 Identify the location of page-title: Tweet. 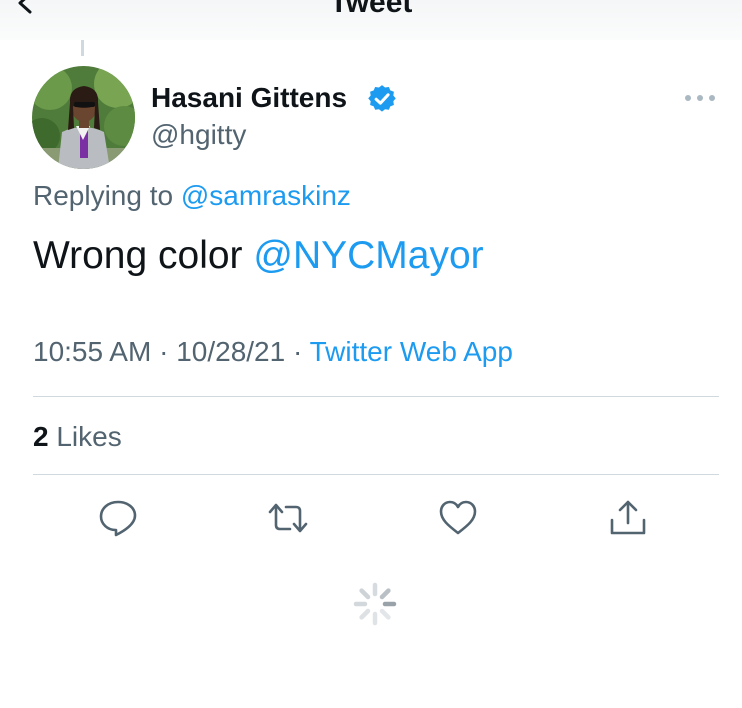
(371, 9).